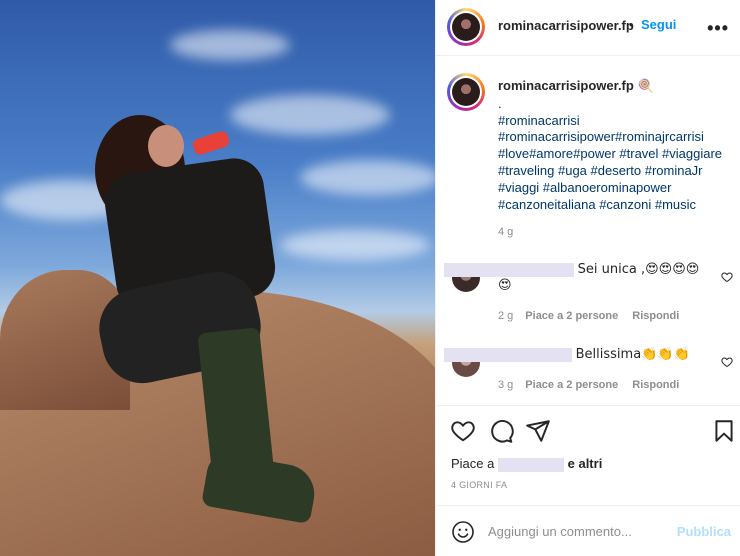 This screenshot has width=740, height=556. I want to click on caption-first-line: ., so click(500, 103).